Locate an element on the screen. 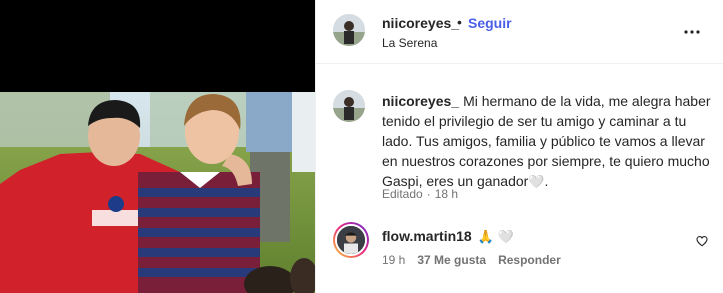  commenter-avatar-image is located at coordinates (351, 240).